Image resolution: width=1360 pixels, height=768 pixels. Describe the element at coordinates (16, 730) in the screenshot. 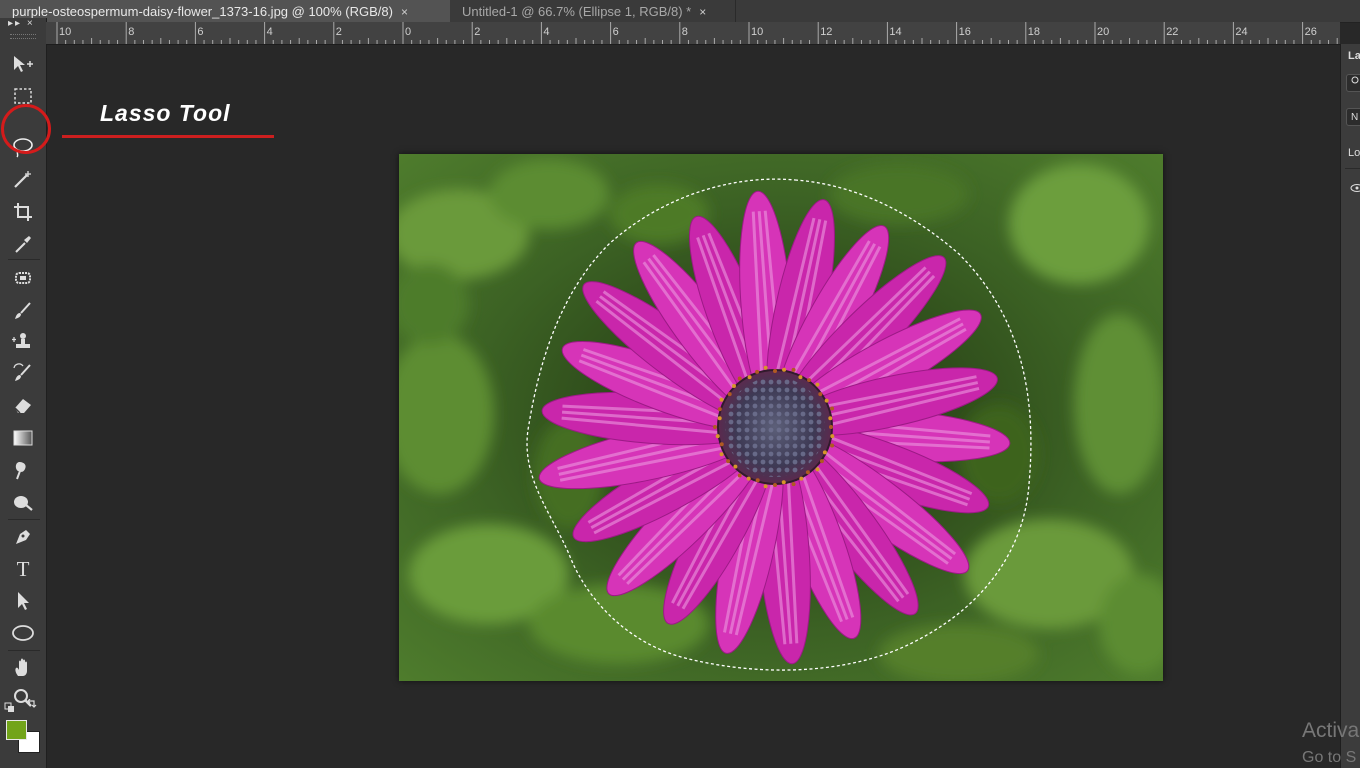

I see `foreground-color-swatch` at that location.